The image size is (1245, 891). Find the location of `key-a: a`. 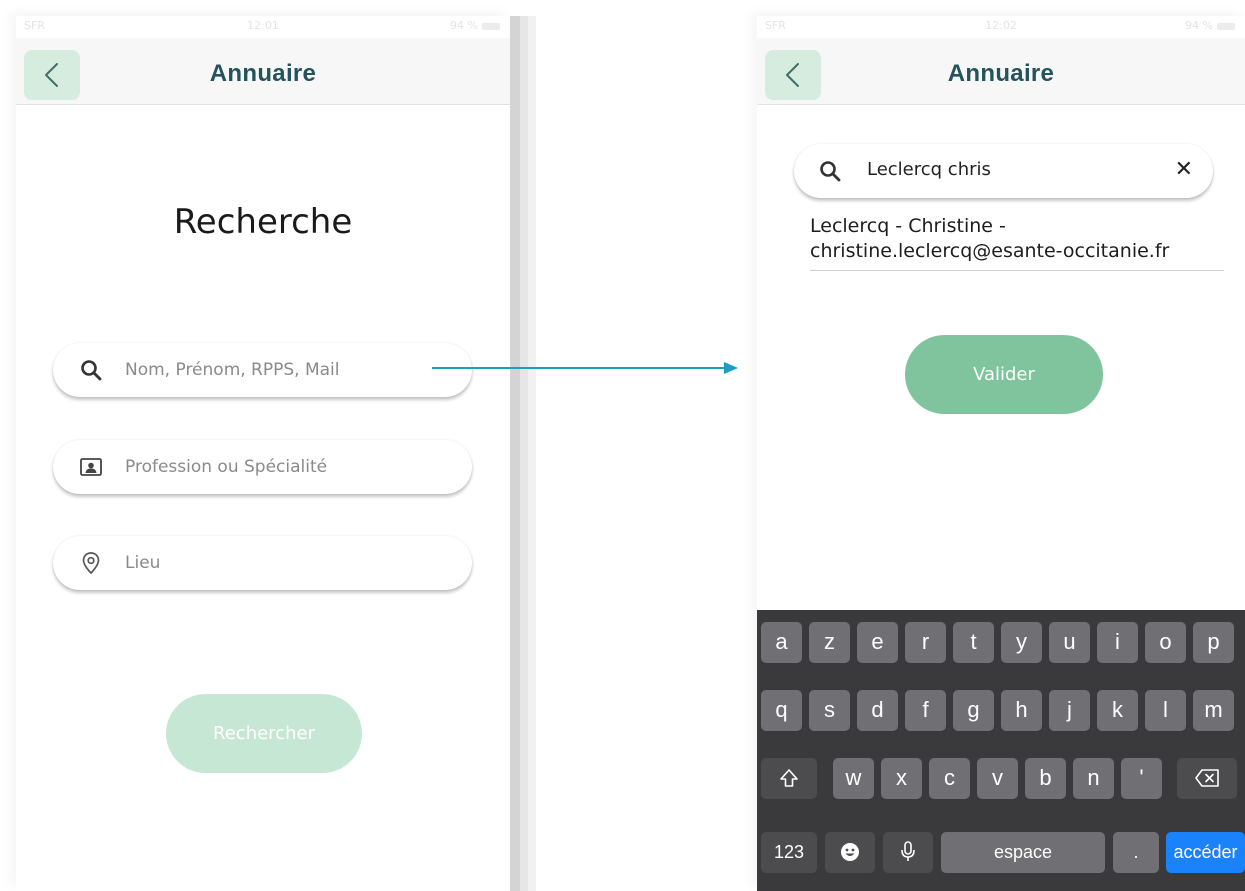

key-a: a is located at coordinates (781, 642).